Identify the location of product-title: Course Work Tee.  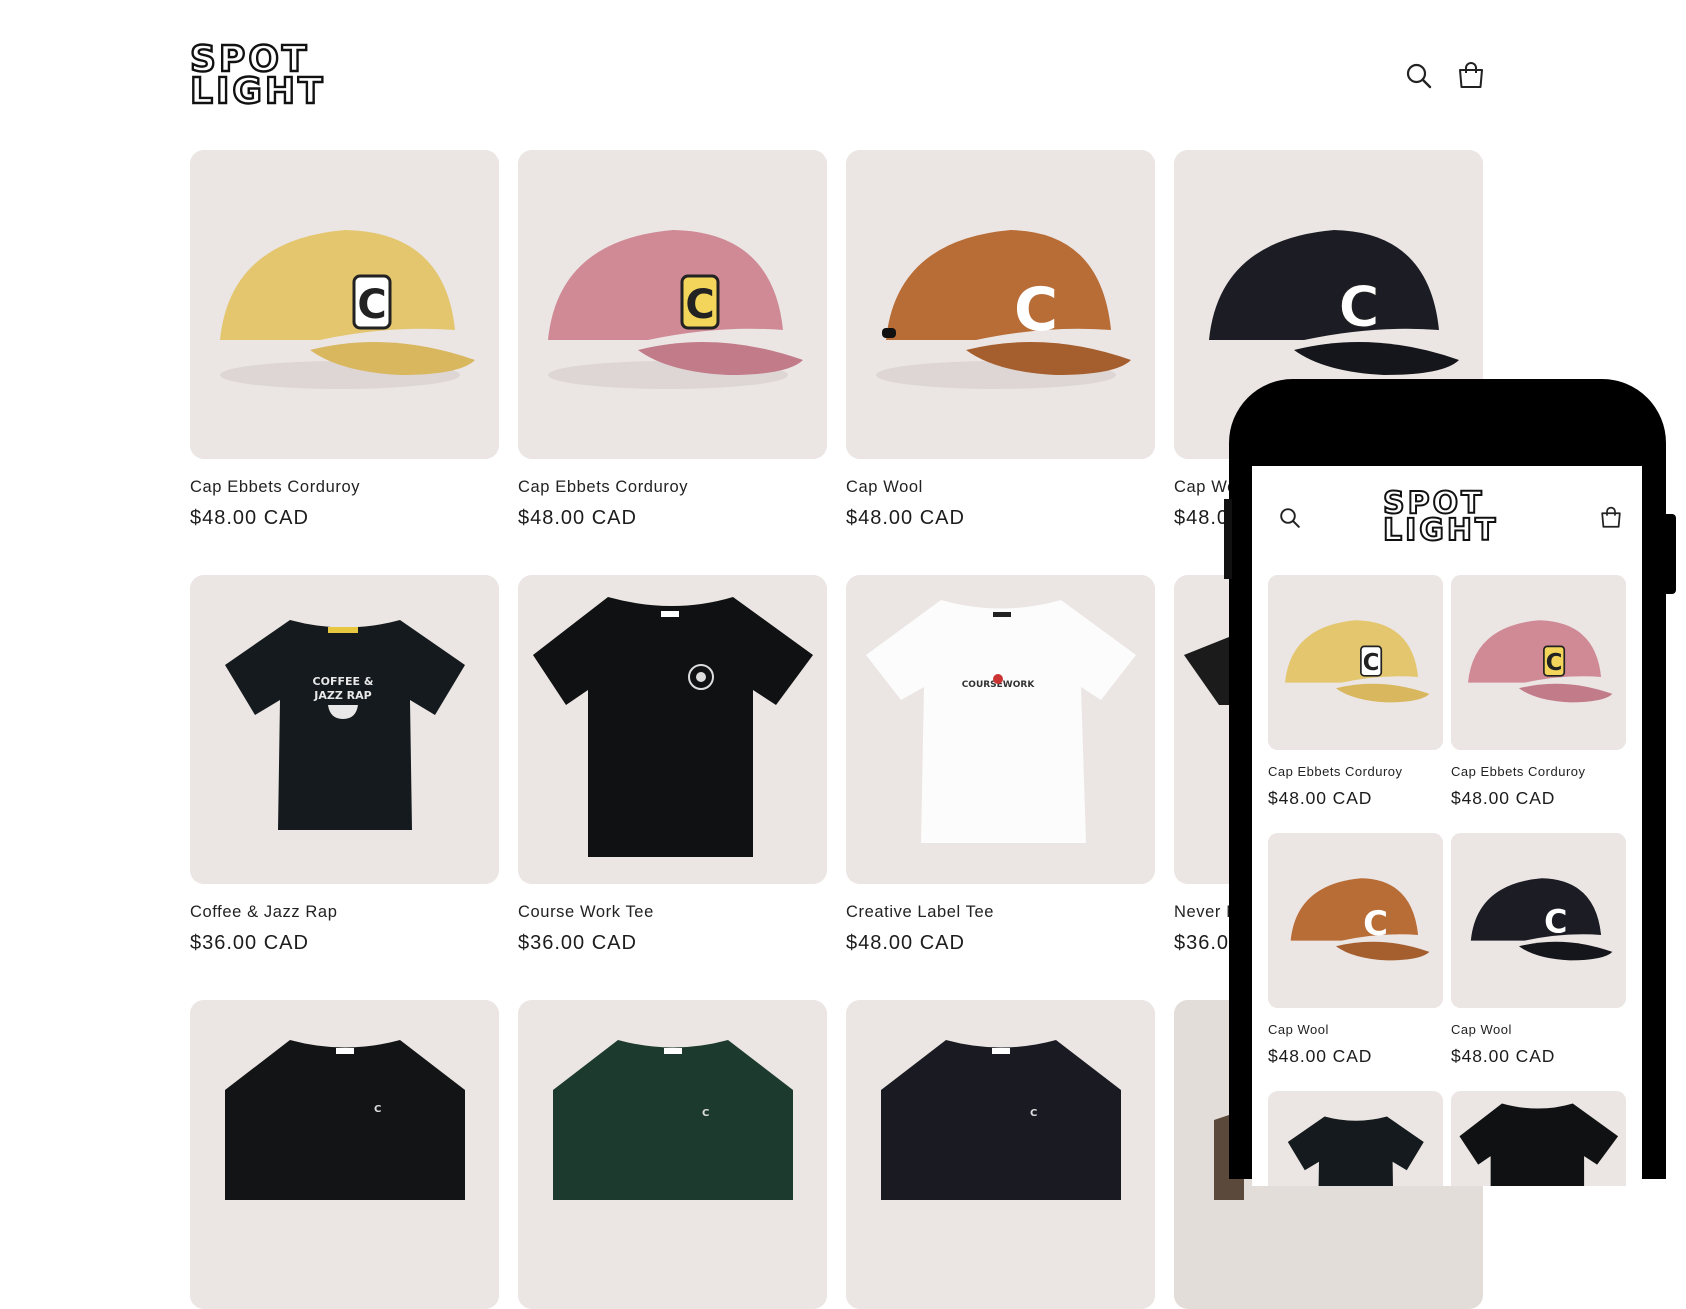
(672, 912).